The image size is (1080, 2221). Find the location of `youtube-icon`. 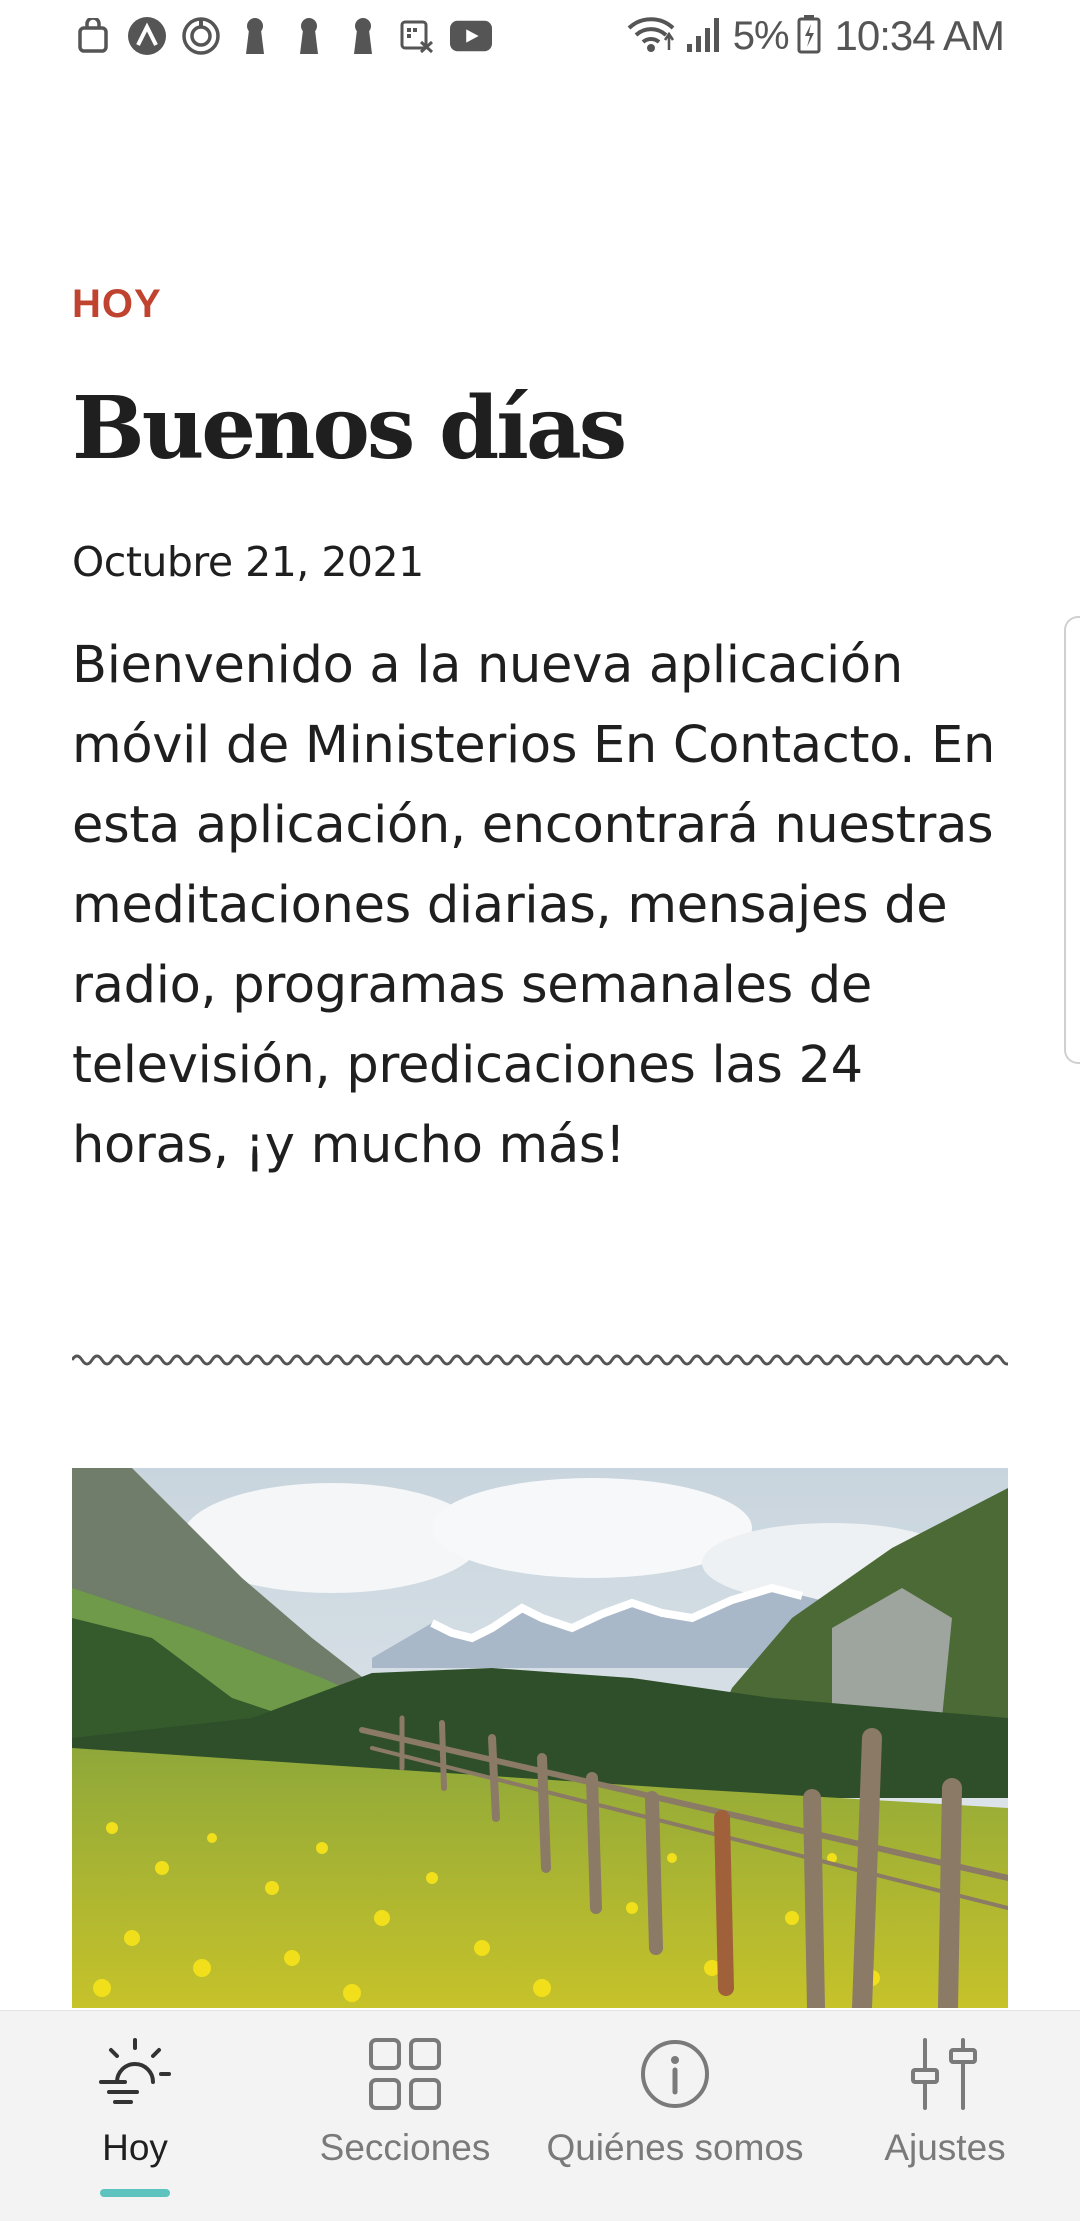

youtube-icon is located at coordinates (471, 36).